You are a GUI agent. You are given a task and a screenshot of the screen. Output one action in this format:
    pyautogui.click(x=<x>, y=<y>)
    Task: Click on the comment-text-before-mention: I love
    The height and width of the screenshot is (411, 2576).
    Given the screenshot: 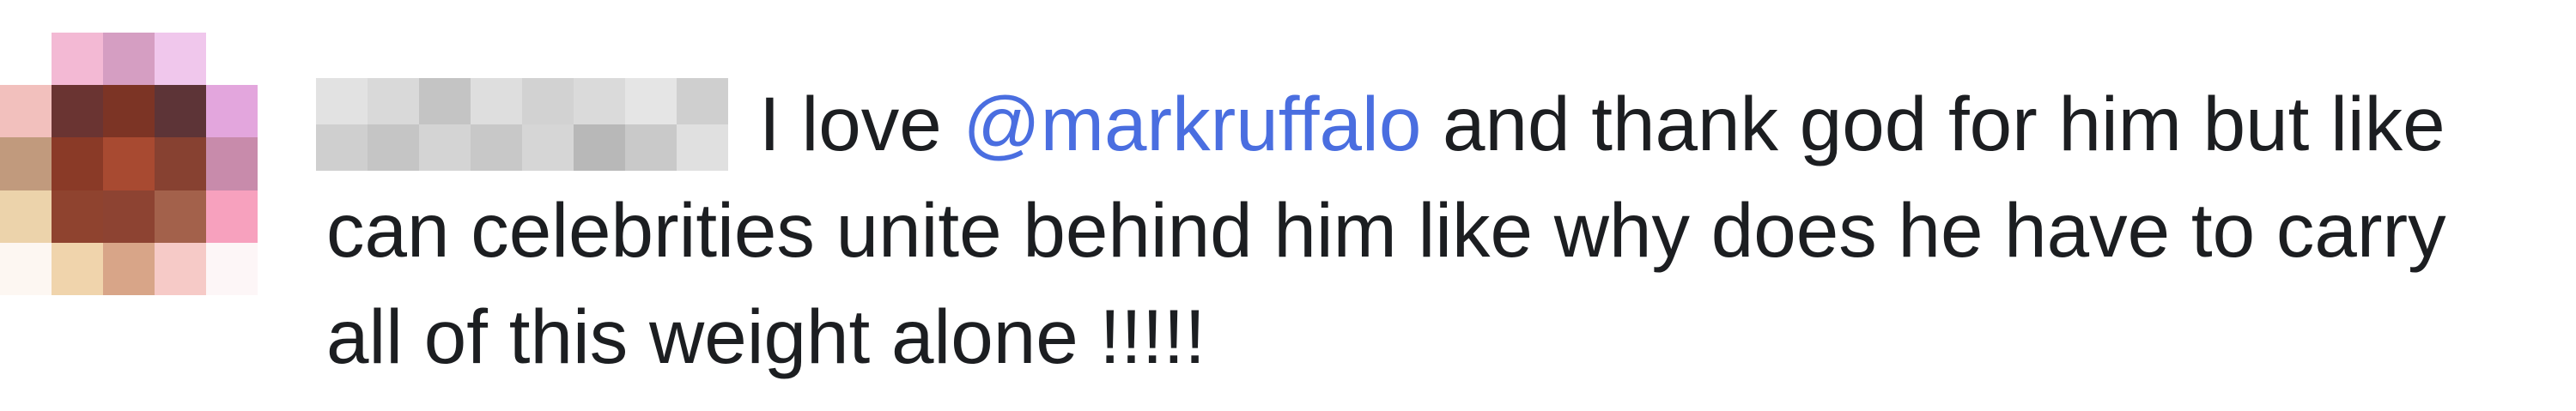 What is the action you would take?
    pyautogui.click(x=861, y=124)
    